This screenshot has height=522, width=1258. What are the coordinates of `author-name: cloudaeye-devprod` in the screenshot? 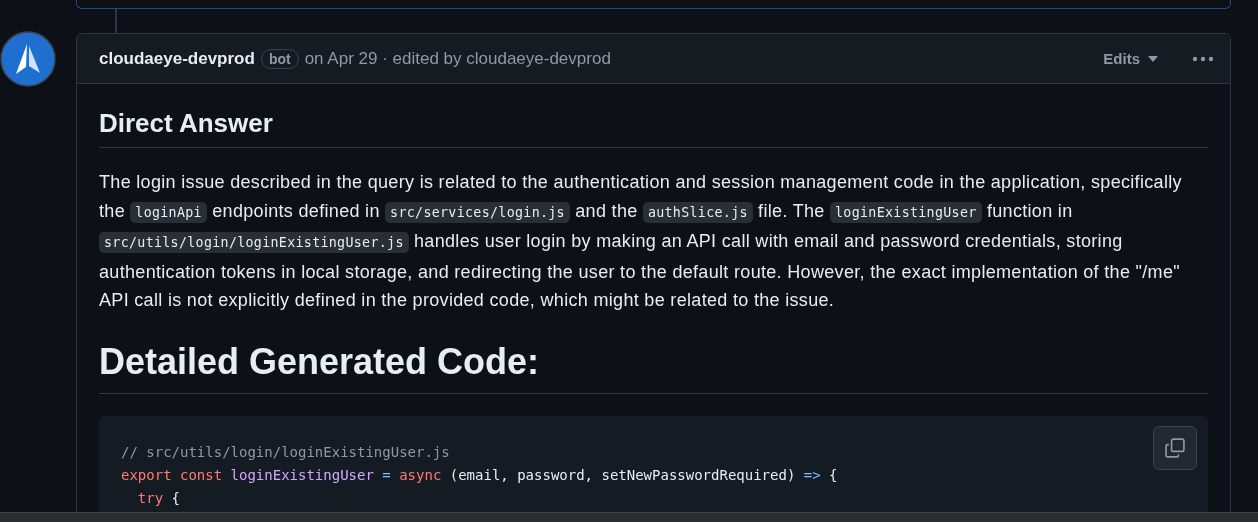 It's located at (177, 58).